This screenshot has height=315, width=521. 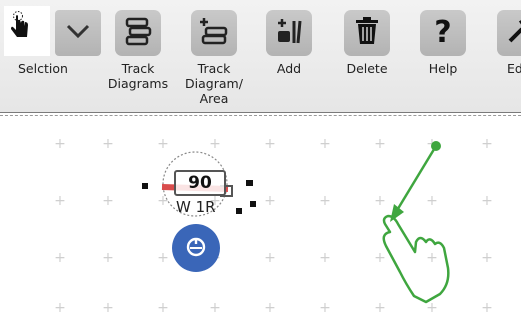 What do you see at coordinates (443, 32) in the screenshot?
I see `help-icon: ?` at bounding box center [443, 32].